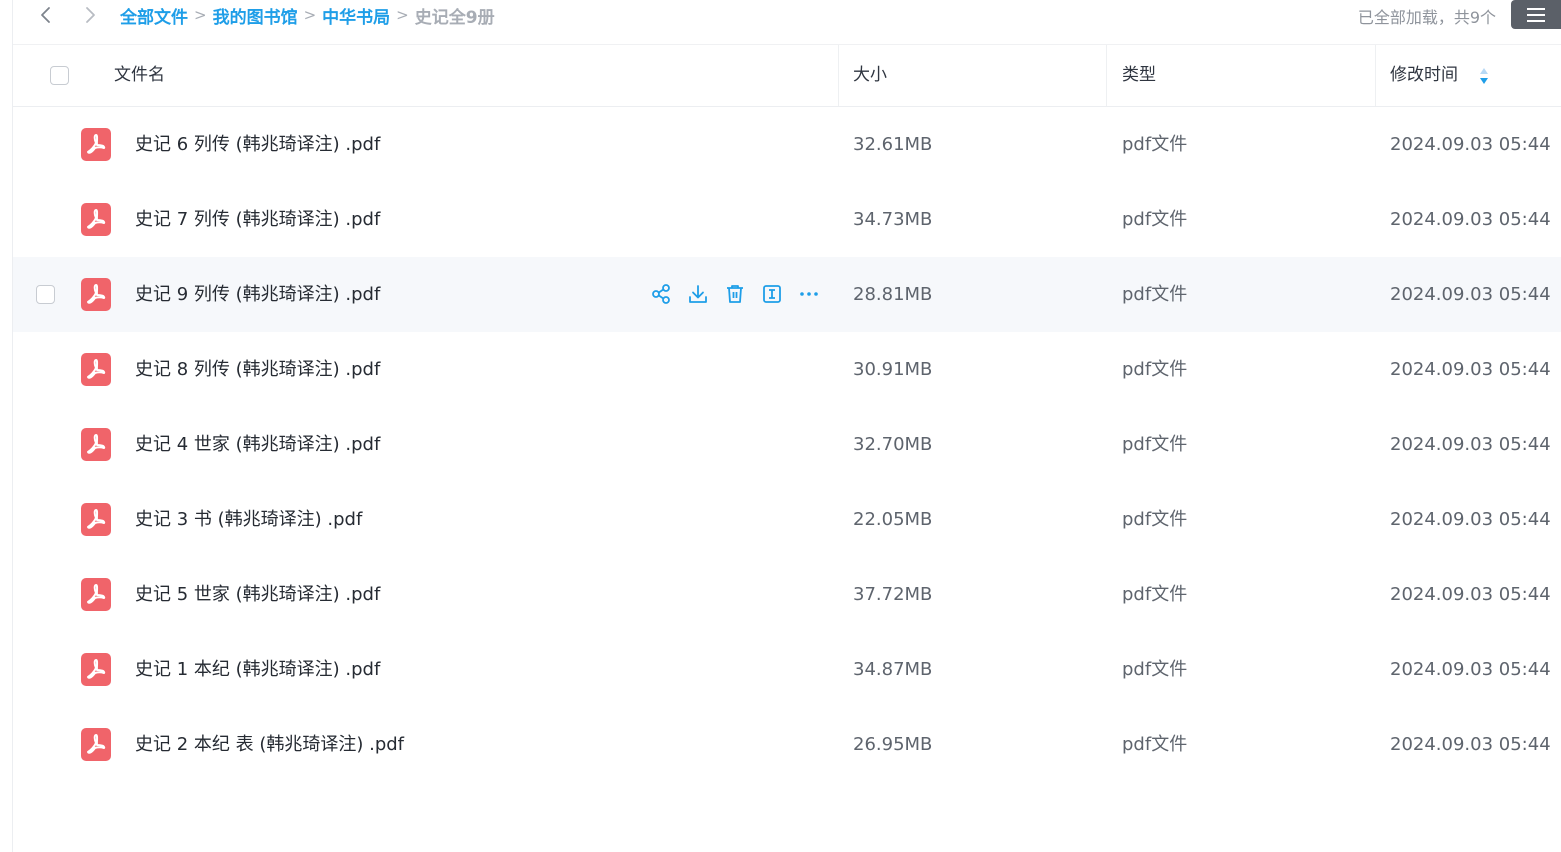 This screenshot has height=852, width=1561. Describe the element at coordinates (870, 75) in the screenshot. I see `column-header-size: 大小` at that location.